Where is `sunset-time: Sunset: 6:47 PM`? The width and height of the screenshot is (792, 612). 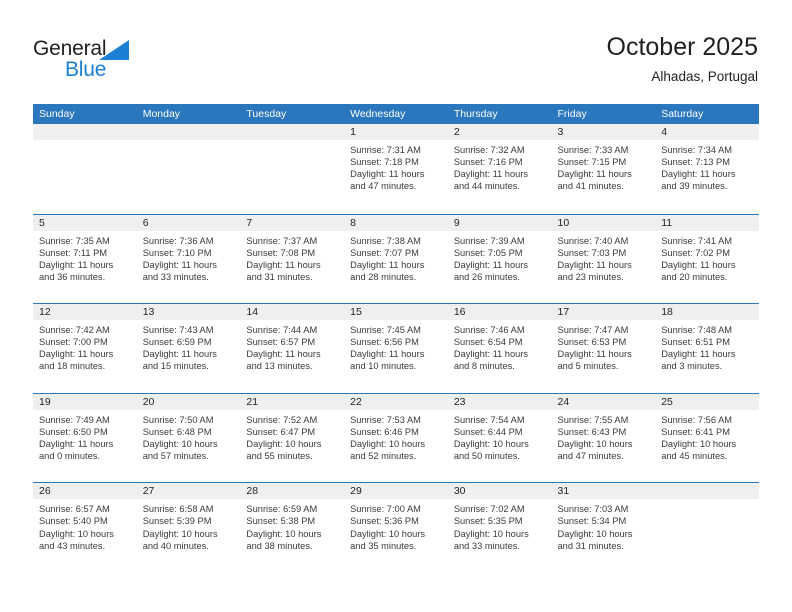
sunset-time: Sunset: 6:47 PM is located at coordinates (281, 431).